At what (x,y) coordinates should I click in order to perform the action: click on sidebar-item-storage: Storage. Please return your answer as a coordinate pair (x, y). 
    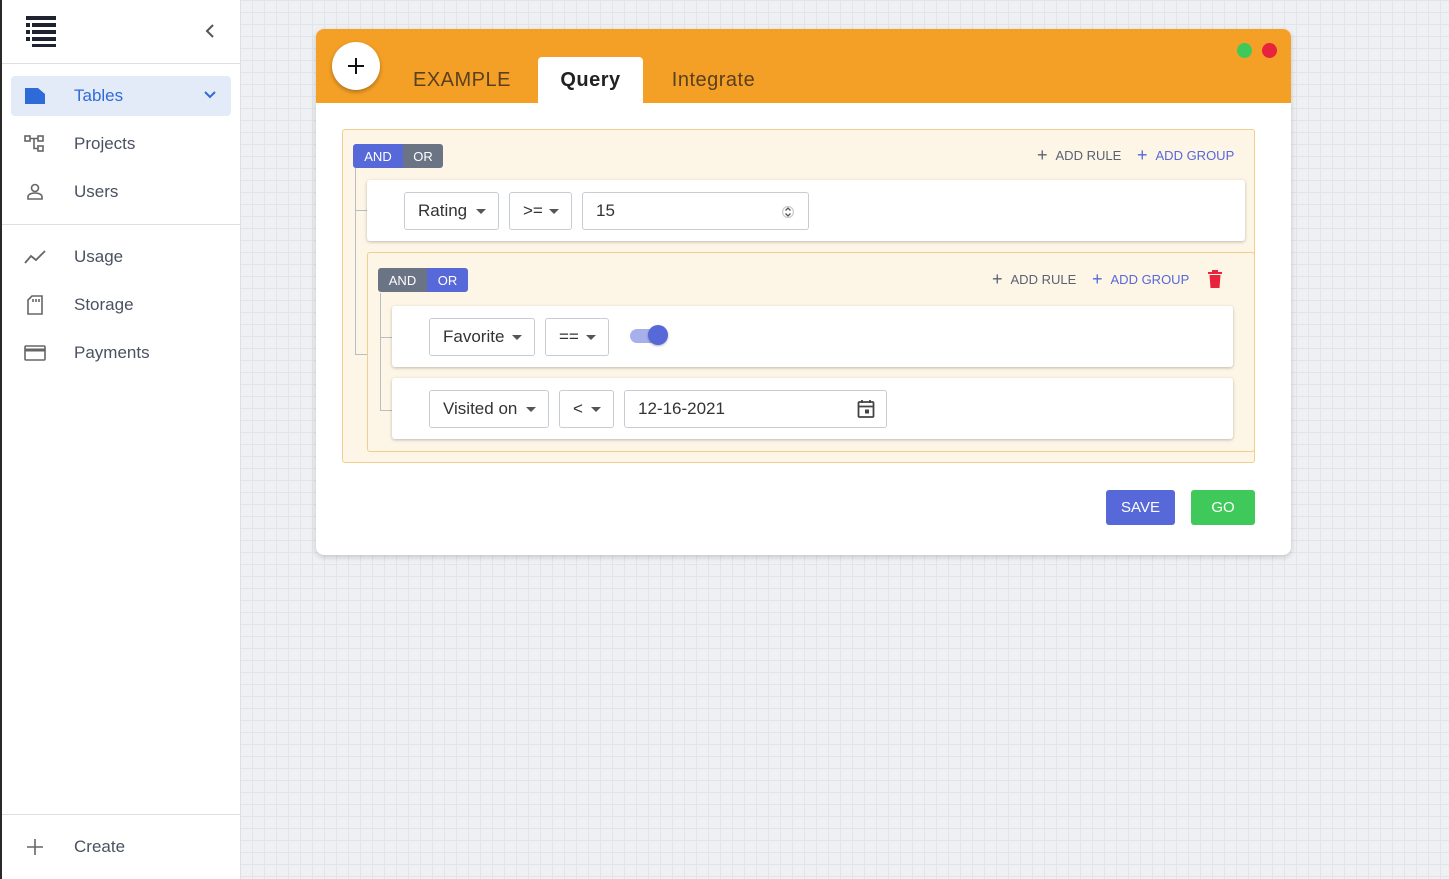
    Looking at the image, I should click on (121, 305).